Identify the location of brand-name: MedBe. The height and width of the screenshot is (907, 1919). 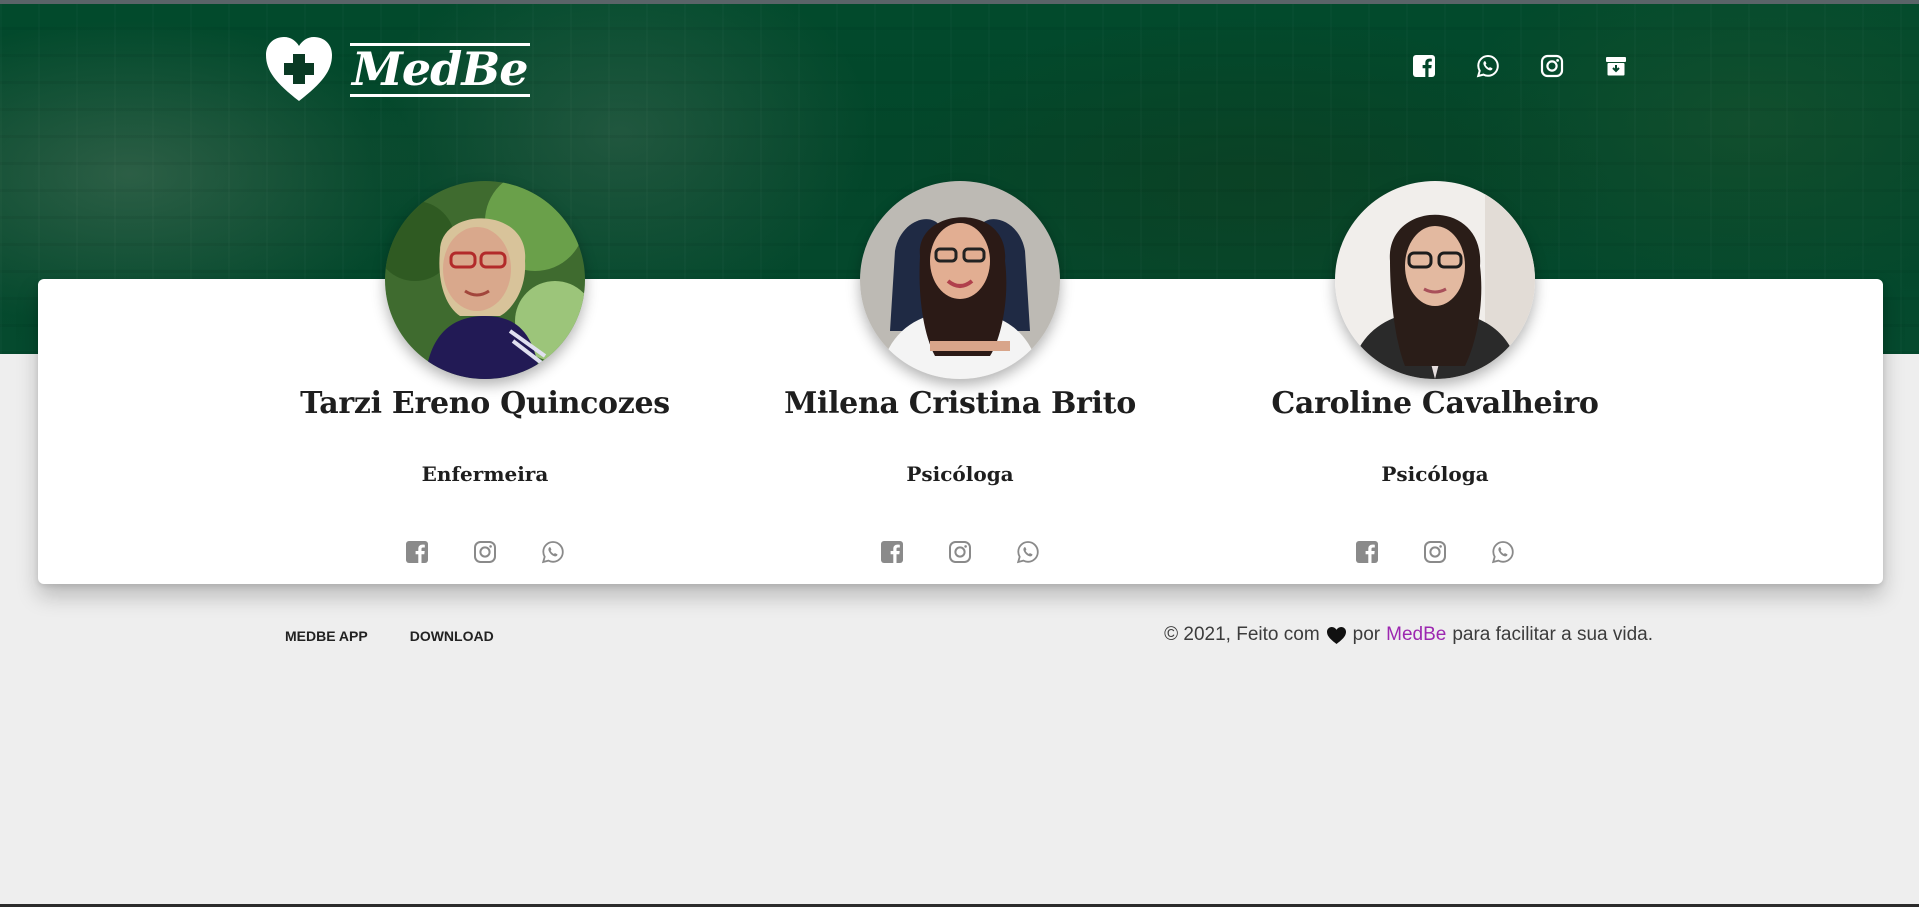
(440, 69).